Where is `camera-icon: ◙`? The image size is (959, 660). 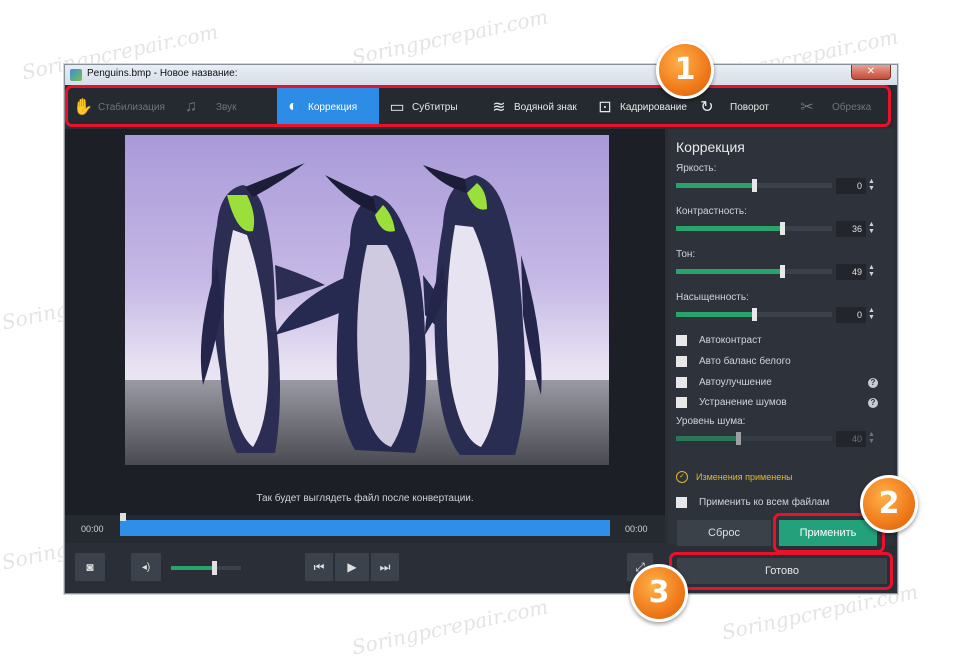
camera-icon: ◙ is located at coordinates (90, 567).